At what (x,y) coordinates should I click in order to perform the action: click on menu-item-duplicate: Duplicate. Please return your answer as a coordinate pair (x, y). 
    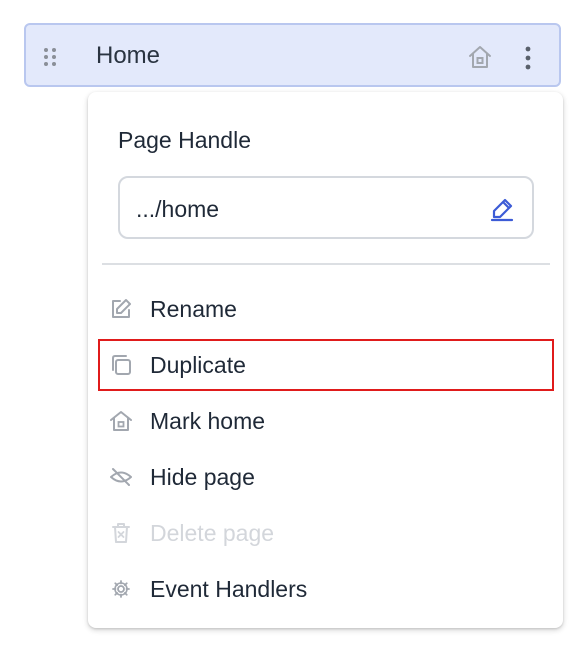
    Looking at the image, I should click on (326, 365).